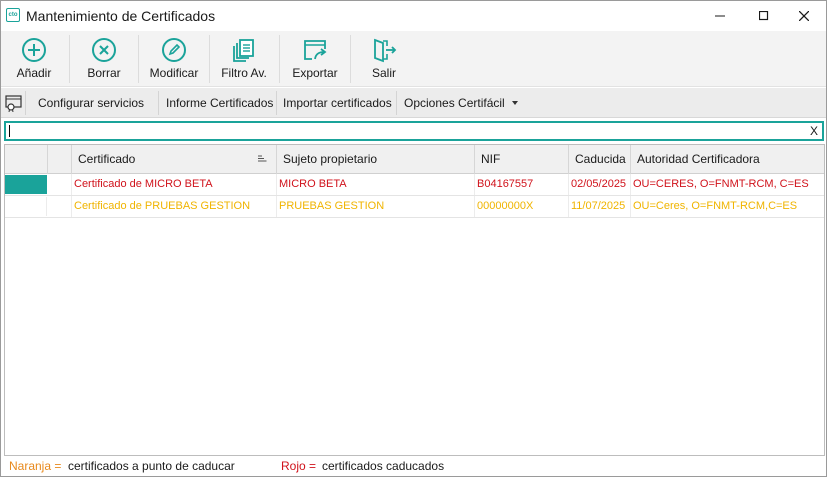 Image resolution: width=827 pixels, height=477 pixels. Describe the element at coordinates (121, 16) in the screenshot. I see `window-title: Mantenimiento de Certificados` at that location.